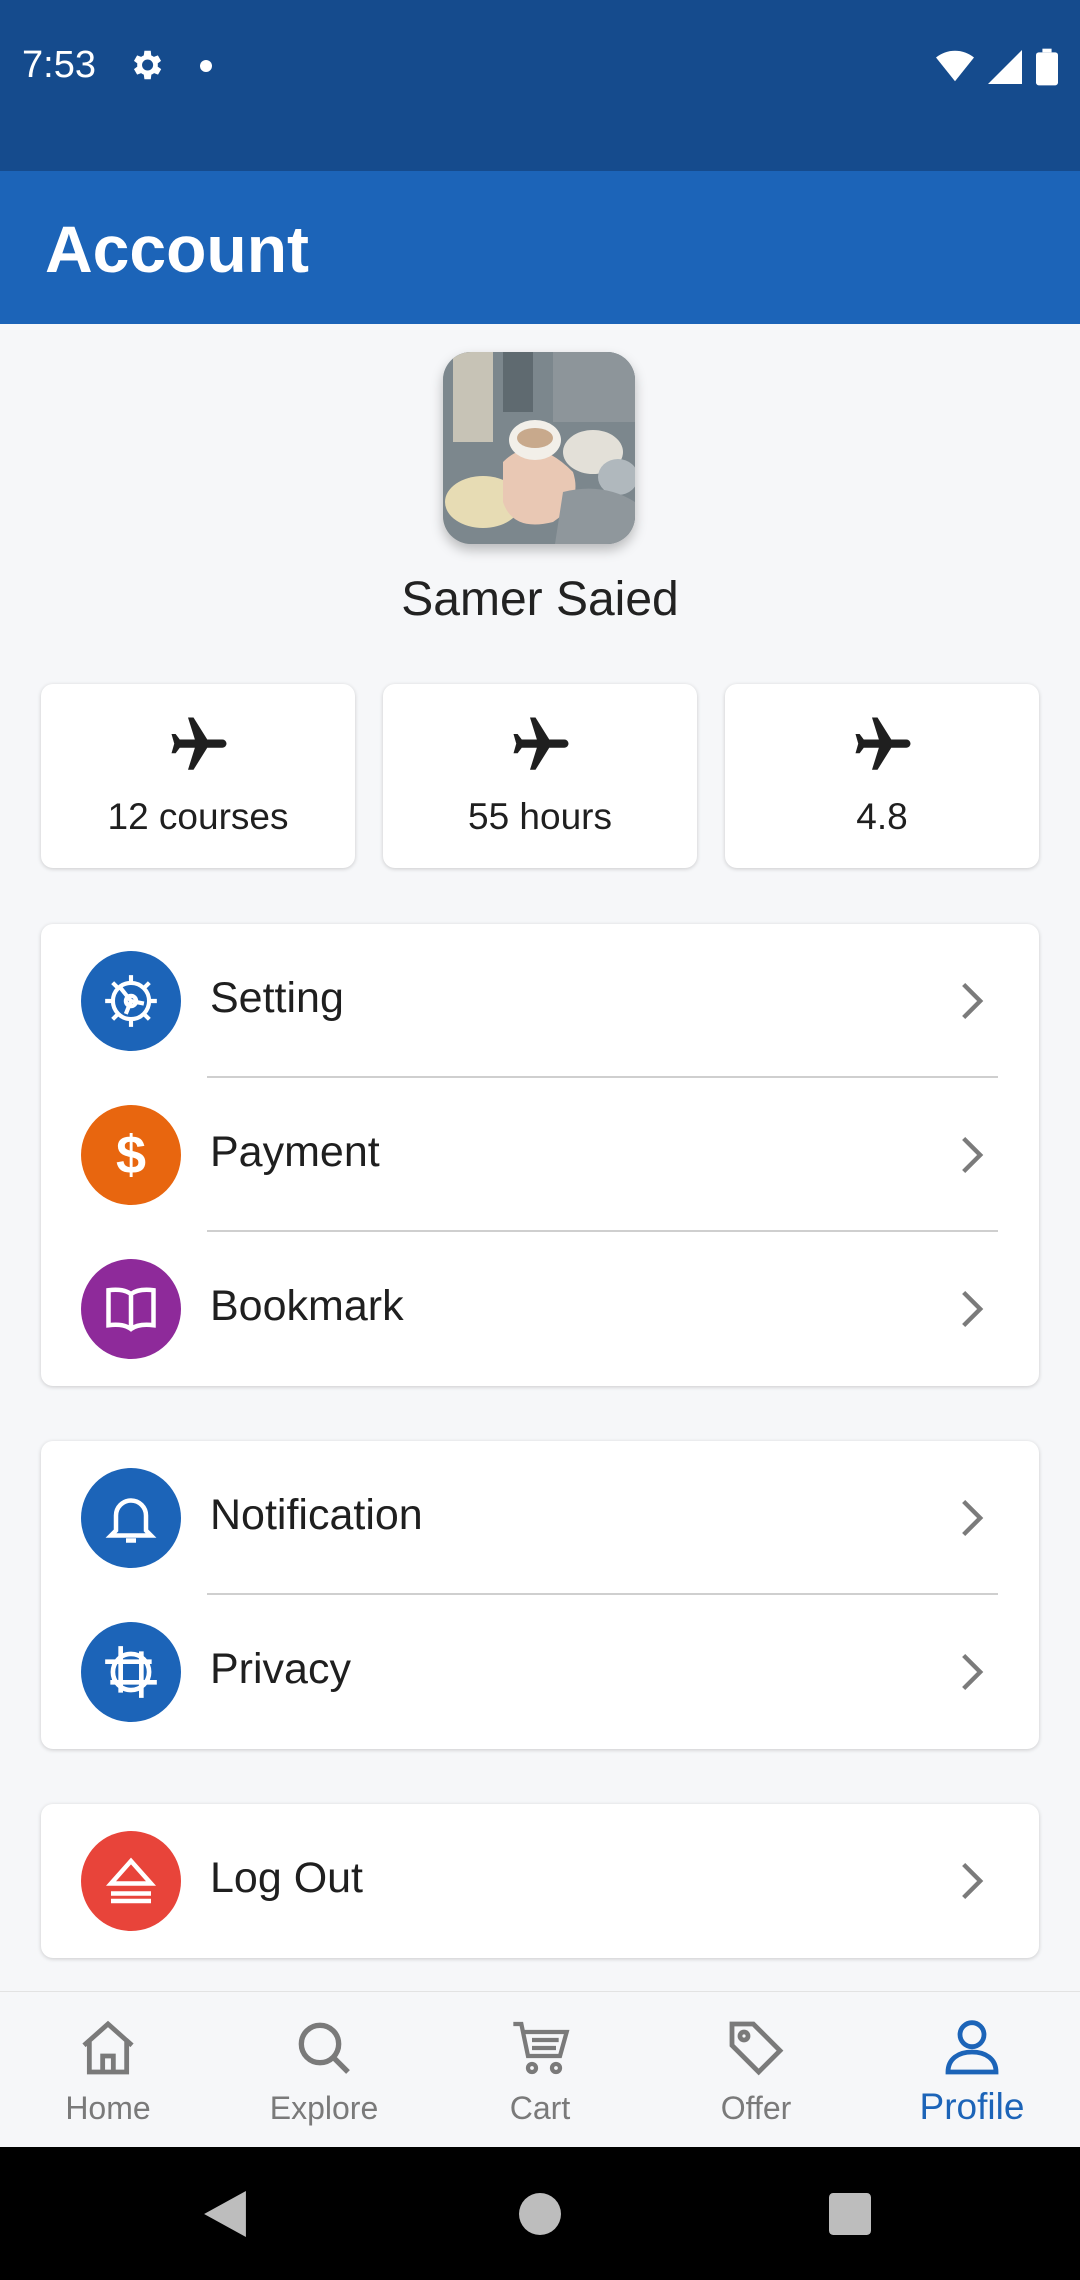 The height and width of the screenshot is (2280, 1080). I want to click on nav-item-home: Home, so click(108, 2070).